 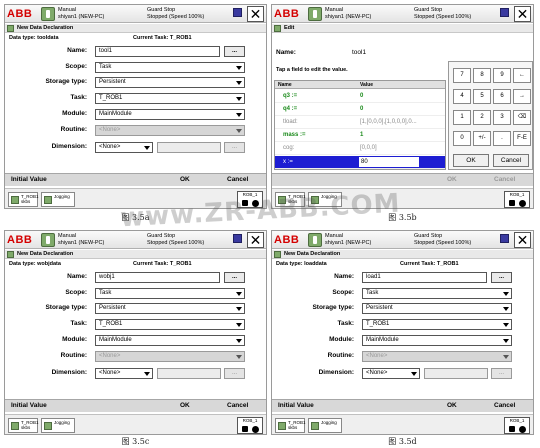 I want to click on key-3: 3, so click(x=502, y=117).